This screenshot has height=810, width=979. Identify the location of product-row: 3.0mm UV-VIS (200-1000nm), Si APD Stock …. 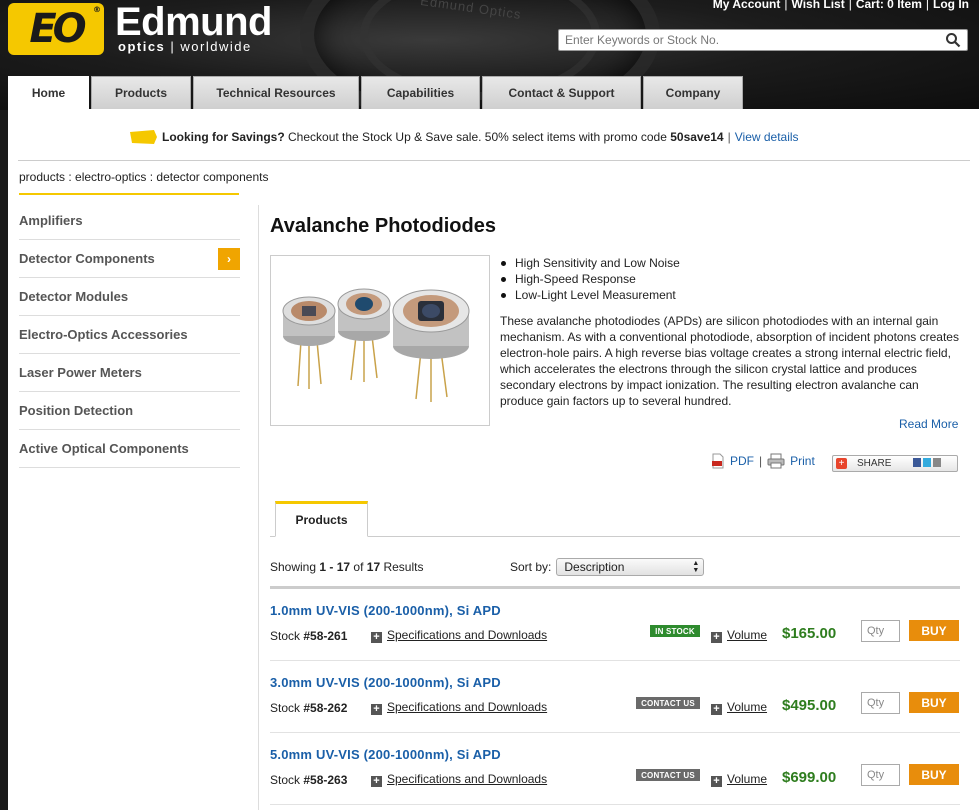
(615, 697).